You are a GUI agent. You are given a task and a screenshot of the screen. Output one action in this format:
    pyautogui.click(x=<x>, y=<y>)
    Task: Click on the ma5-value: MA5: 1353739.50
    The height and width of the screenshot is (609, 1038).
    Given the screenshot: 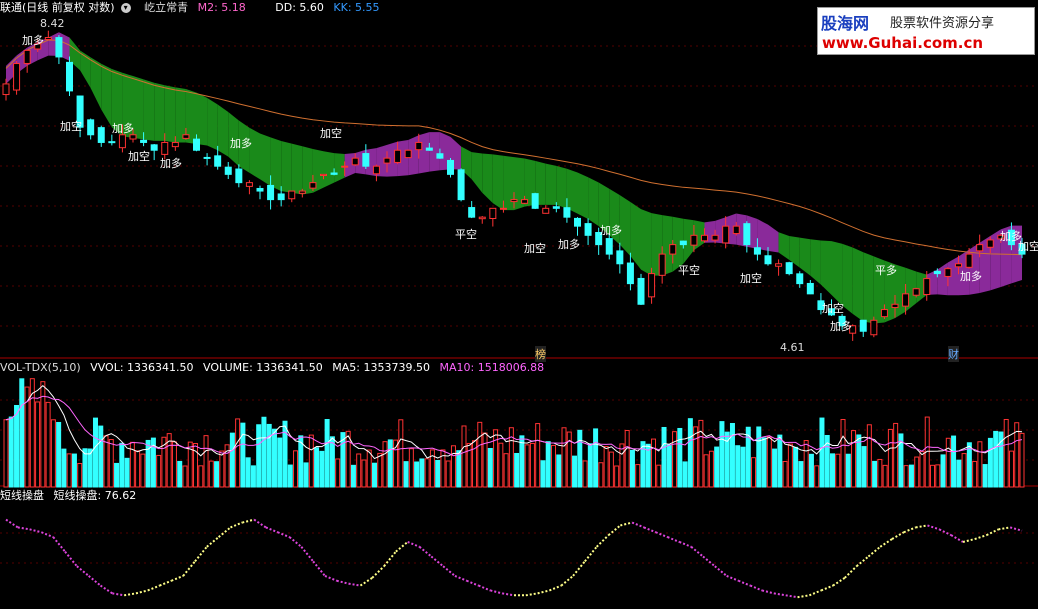 What is the action you would take?
    pyautogui.click(x=381, y=367)
    